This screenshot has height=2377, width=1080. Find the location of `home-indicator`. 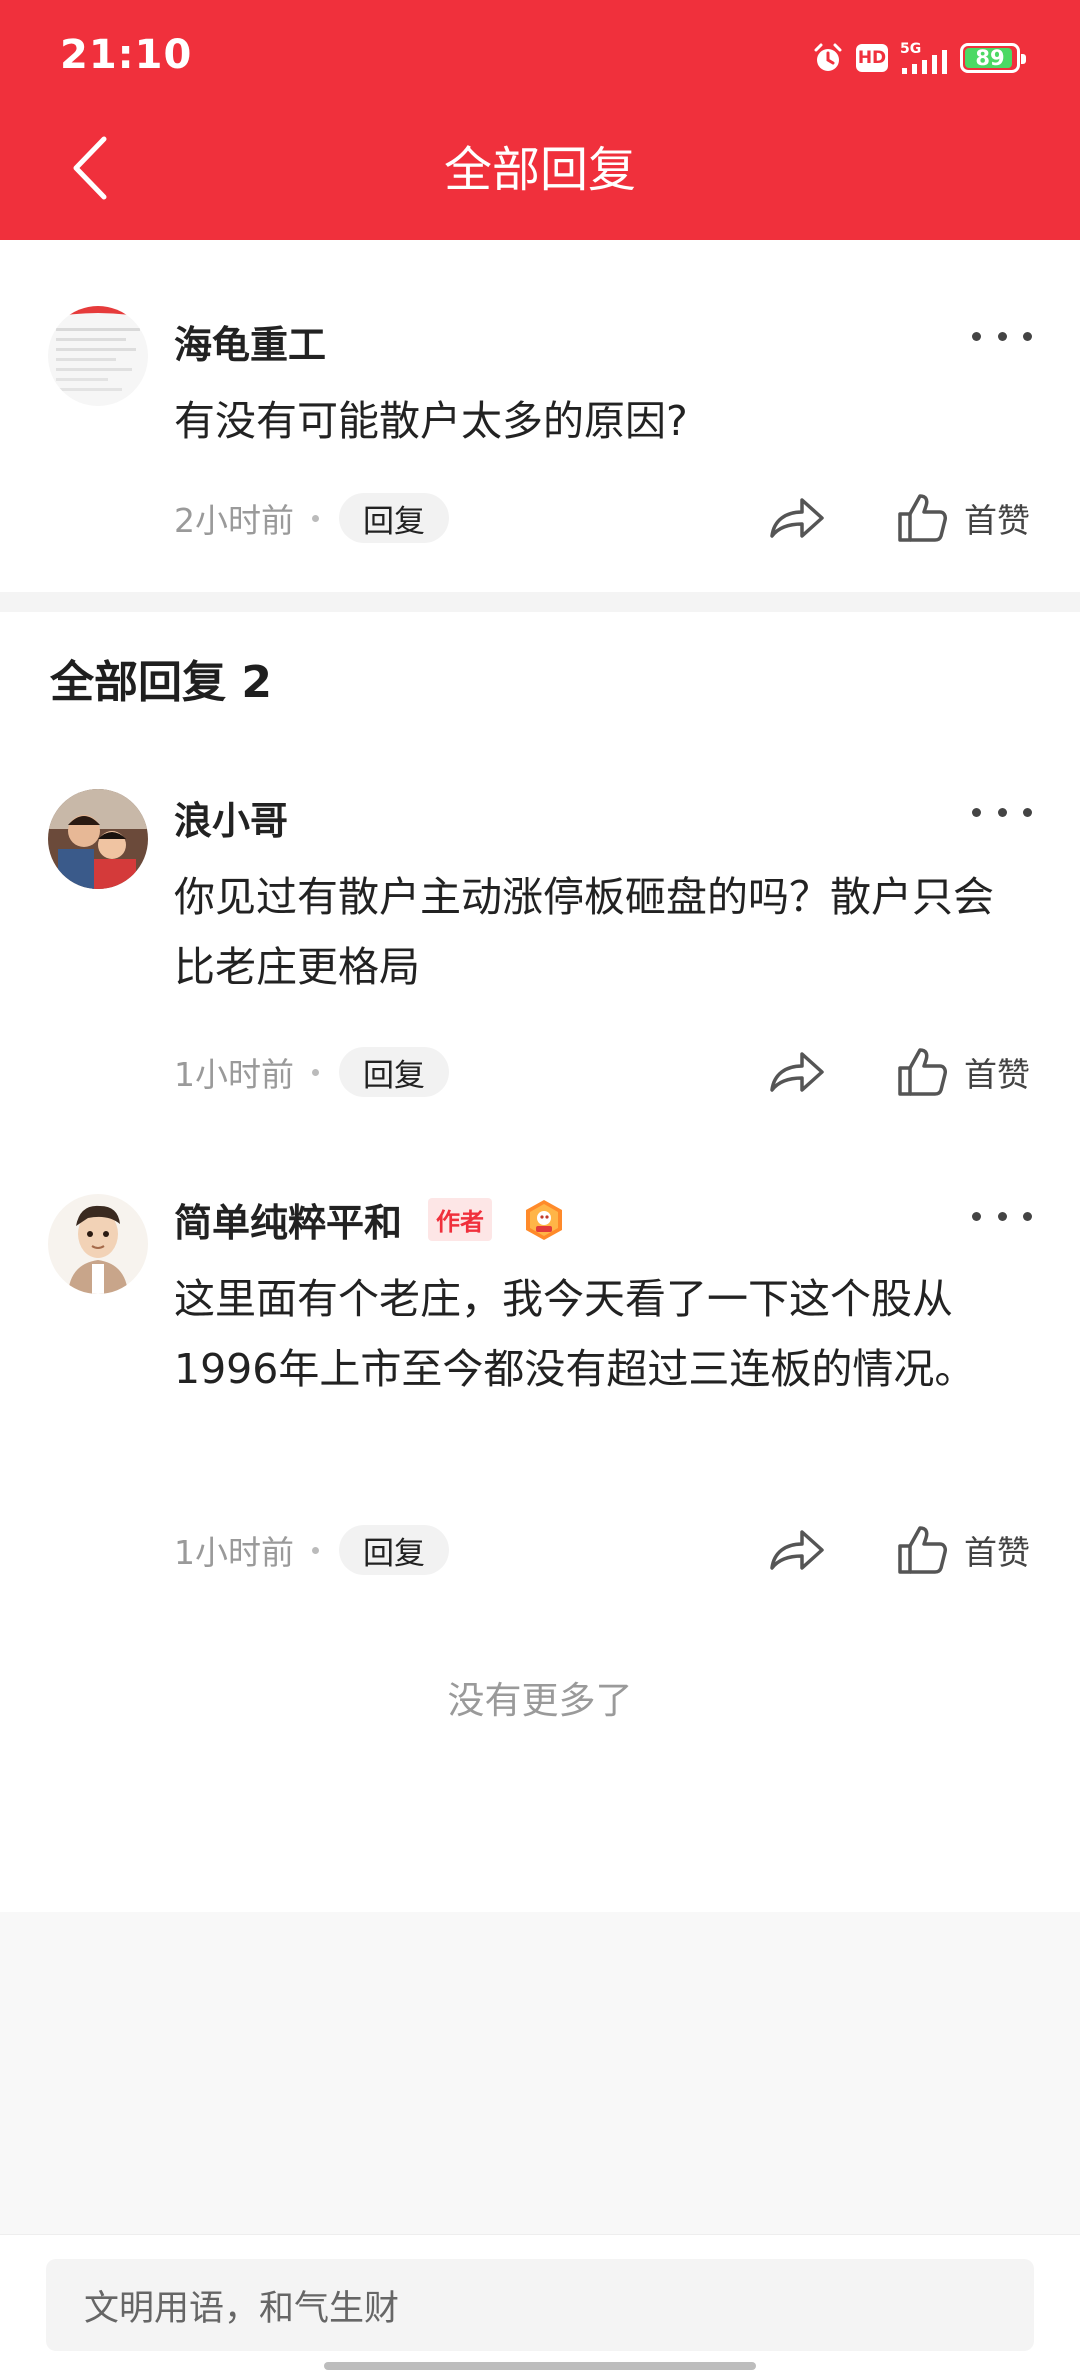

home-indicator is located at coordinates (540, 2366).